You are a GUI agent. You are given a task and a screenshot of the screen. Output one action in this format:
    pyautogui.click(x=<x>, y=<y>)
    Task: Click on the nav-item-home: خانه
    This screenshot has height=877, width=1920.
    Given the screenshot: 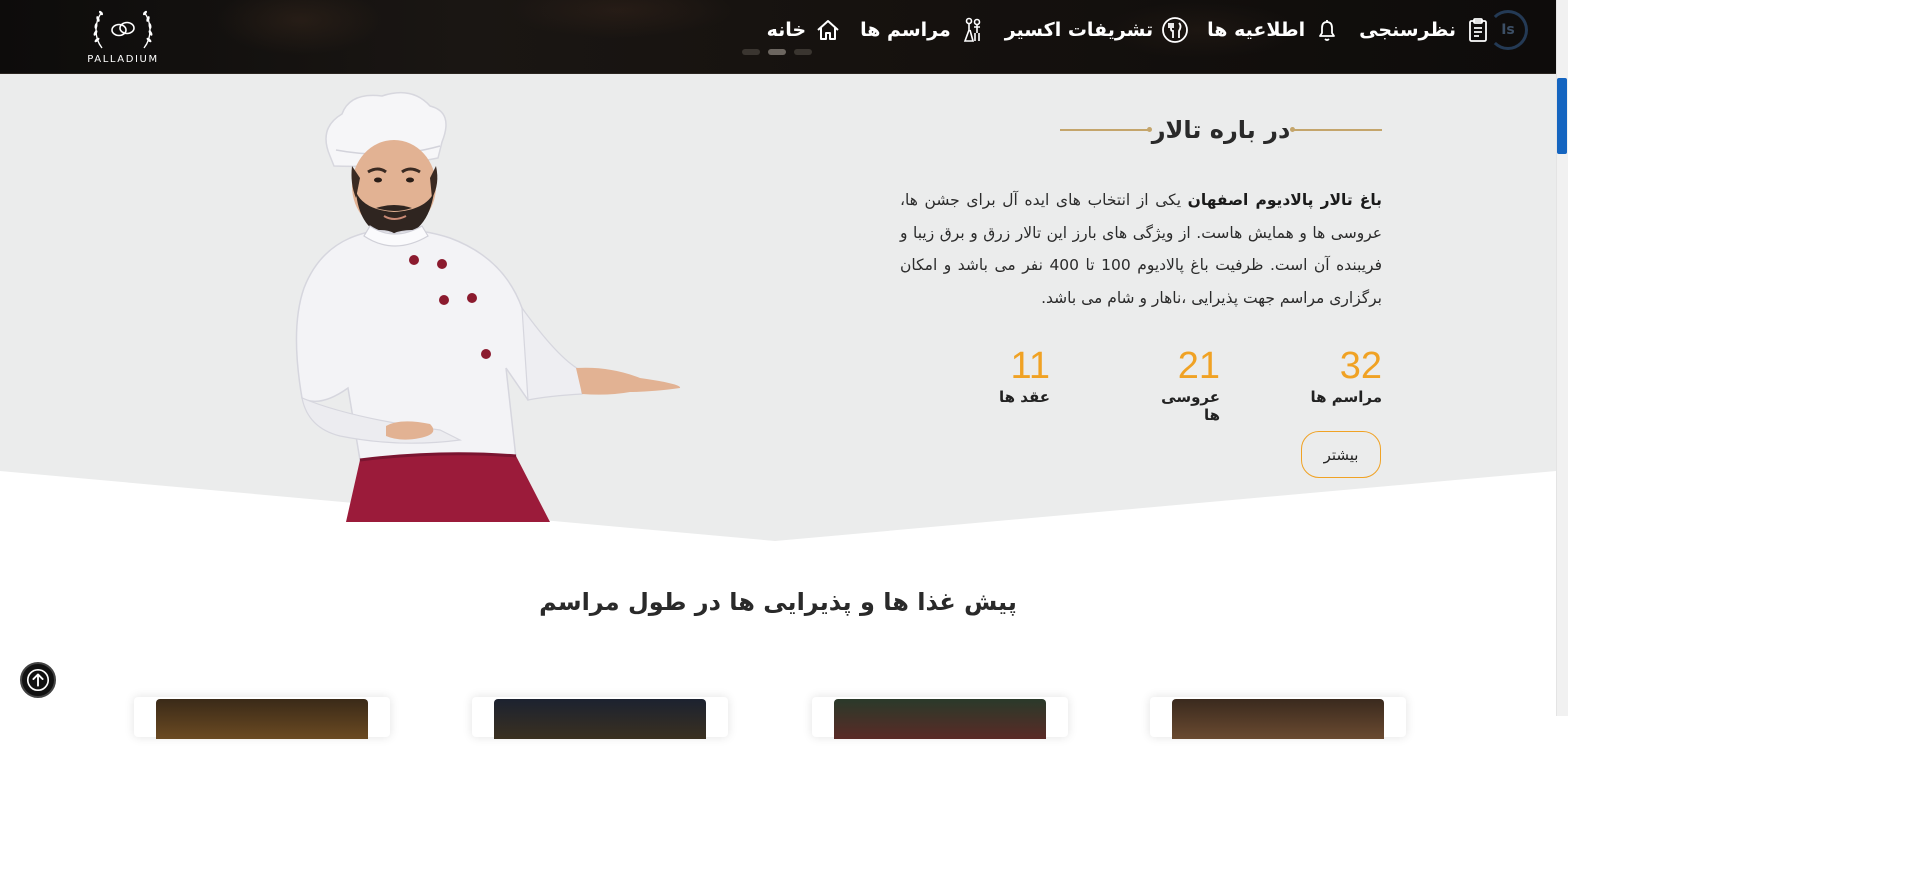 What is the action you would take?
    pyautogui.click(x=804, y=30)
    